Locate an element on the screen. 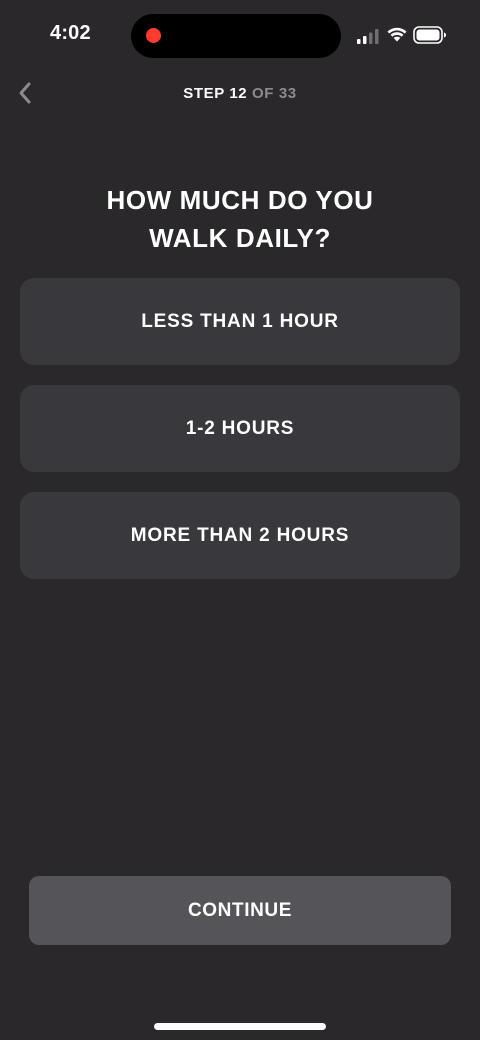  recording-indicator-icon is located at coordinates (153, 35).